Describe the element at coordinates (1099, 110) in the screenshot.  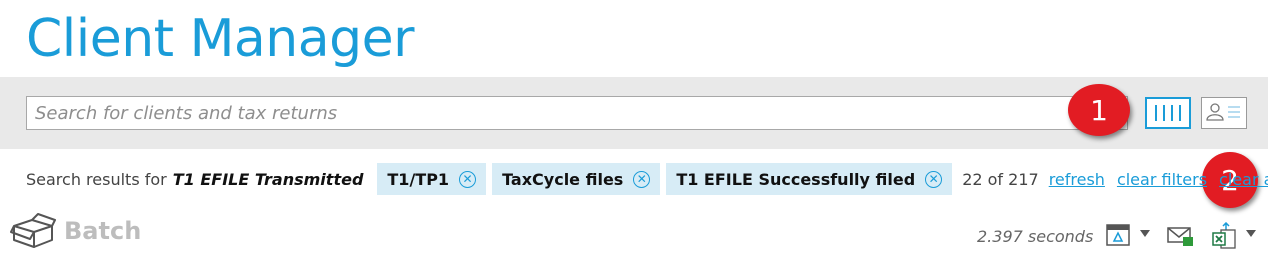
I see `callout-marker-1: 1` at that location.